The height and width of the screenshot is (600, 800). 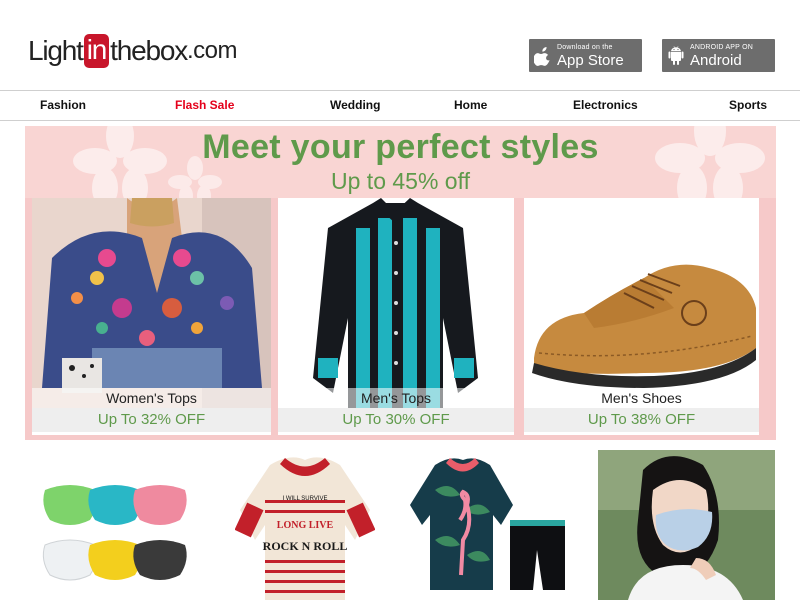 I want to click on jersey-text-long-live: LONG LIVE, so click(x=305, y=525).